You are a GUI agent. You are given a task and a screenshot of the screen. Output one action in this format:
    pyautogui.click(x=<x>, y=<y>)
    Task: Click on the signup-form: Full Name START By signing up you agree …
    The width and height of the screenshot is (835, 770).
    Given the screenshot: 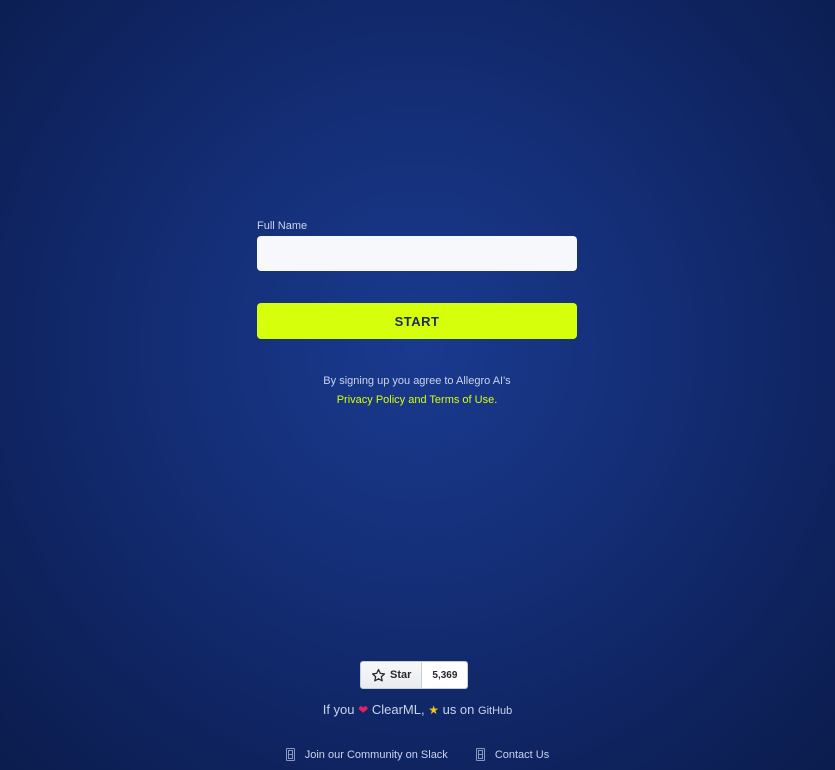 What is the action you would take?
    pyautogui.click(x=417, y=315)
    